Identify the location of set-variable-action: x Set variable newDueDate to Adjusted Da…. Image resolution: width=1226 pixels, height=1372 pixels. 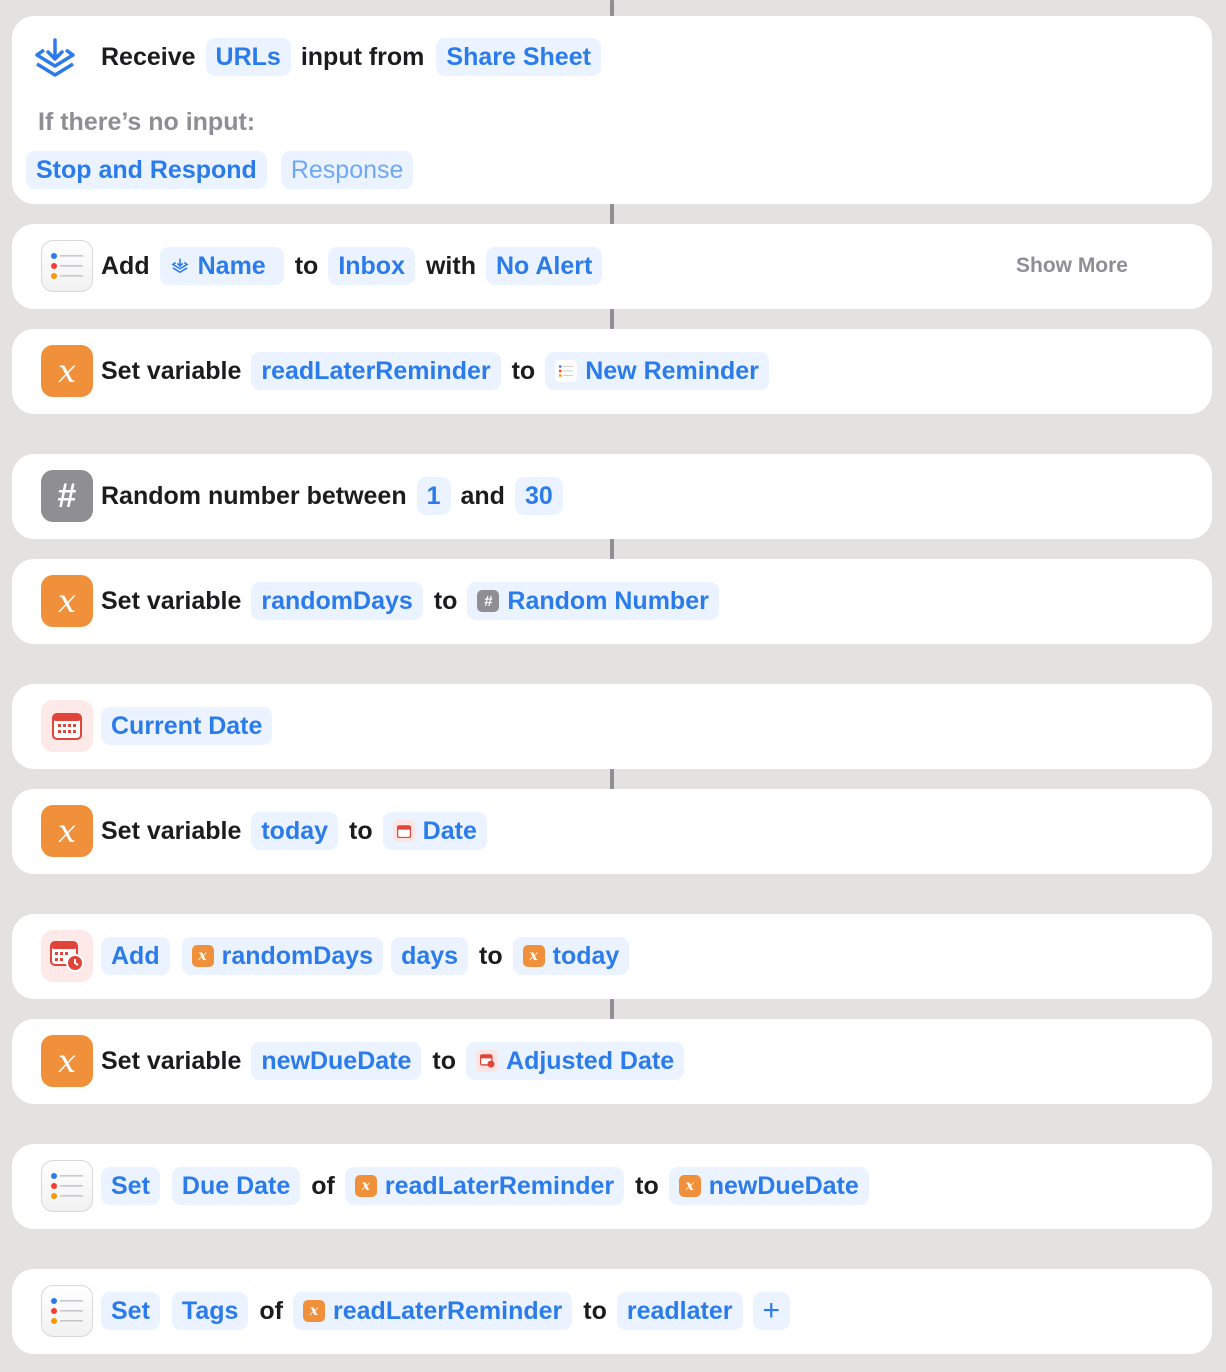
(612, 1061).